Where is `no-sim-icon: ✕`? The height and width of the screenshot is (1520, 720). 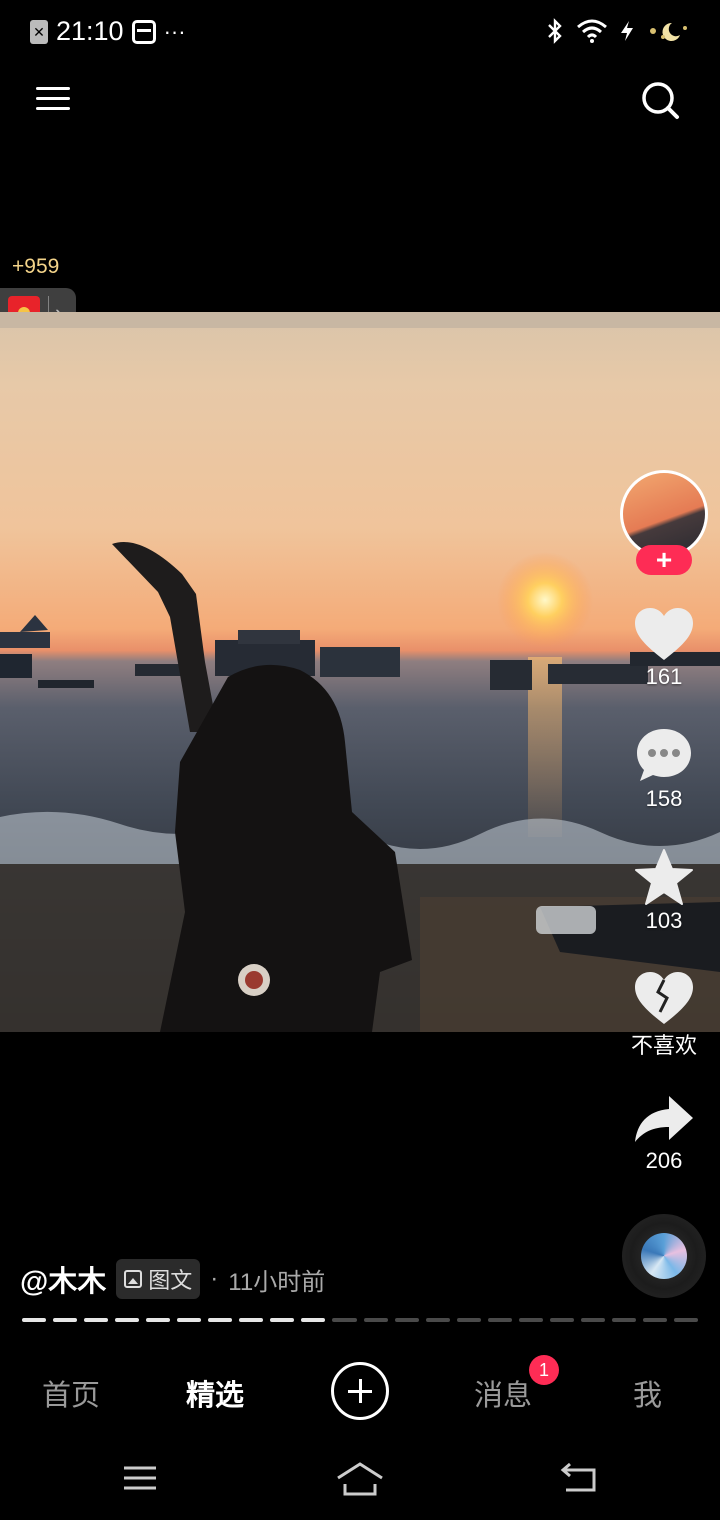
no-sim-icon: ✕ is located at coordinates (39, 31).